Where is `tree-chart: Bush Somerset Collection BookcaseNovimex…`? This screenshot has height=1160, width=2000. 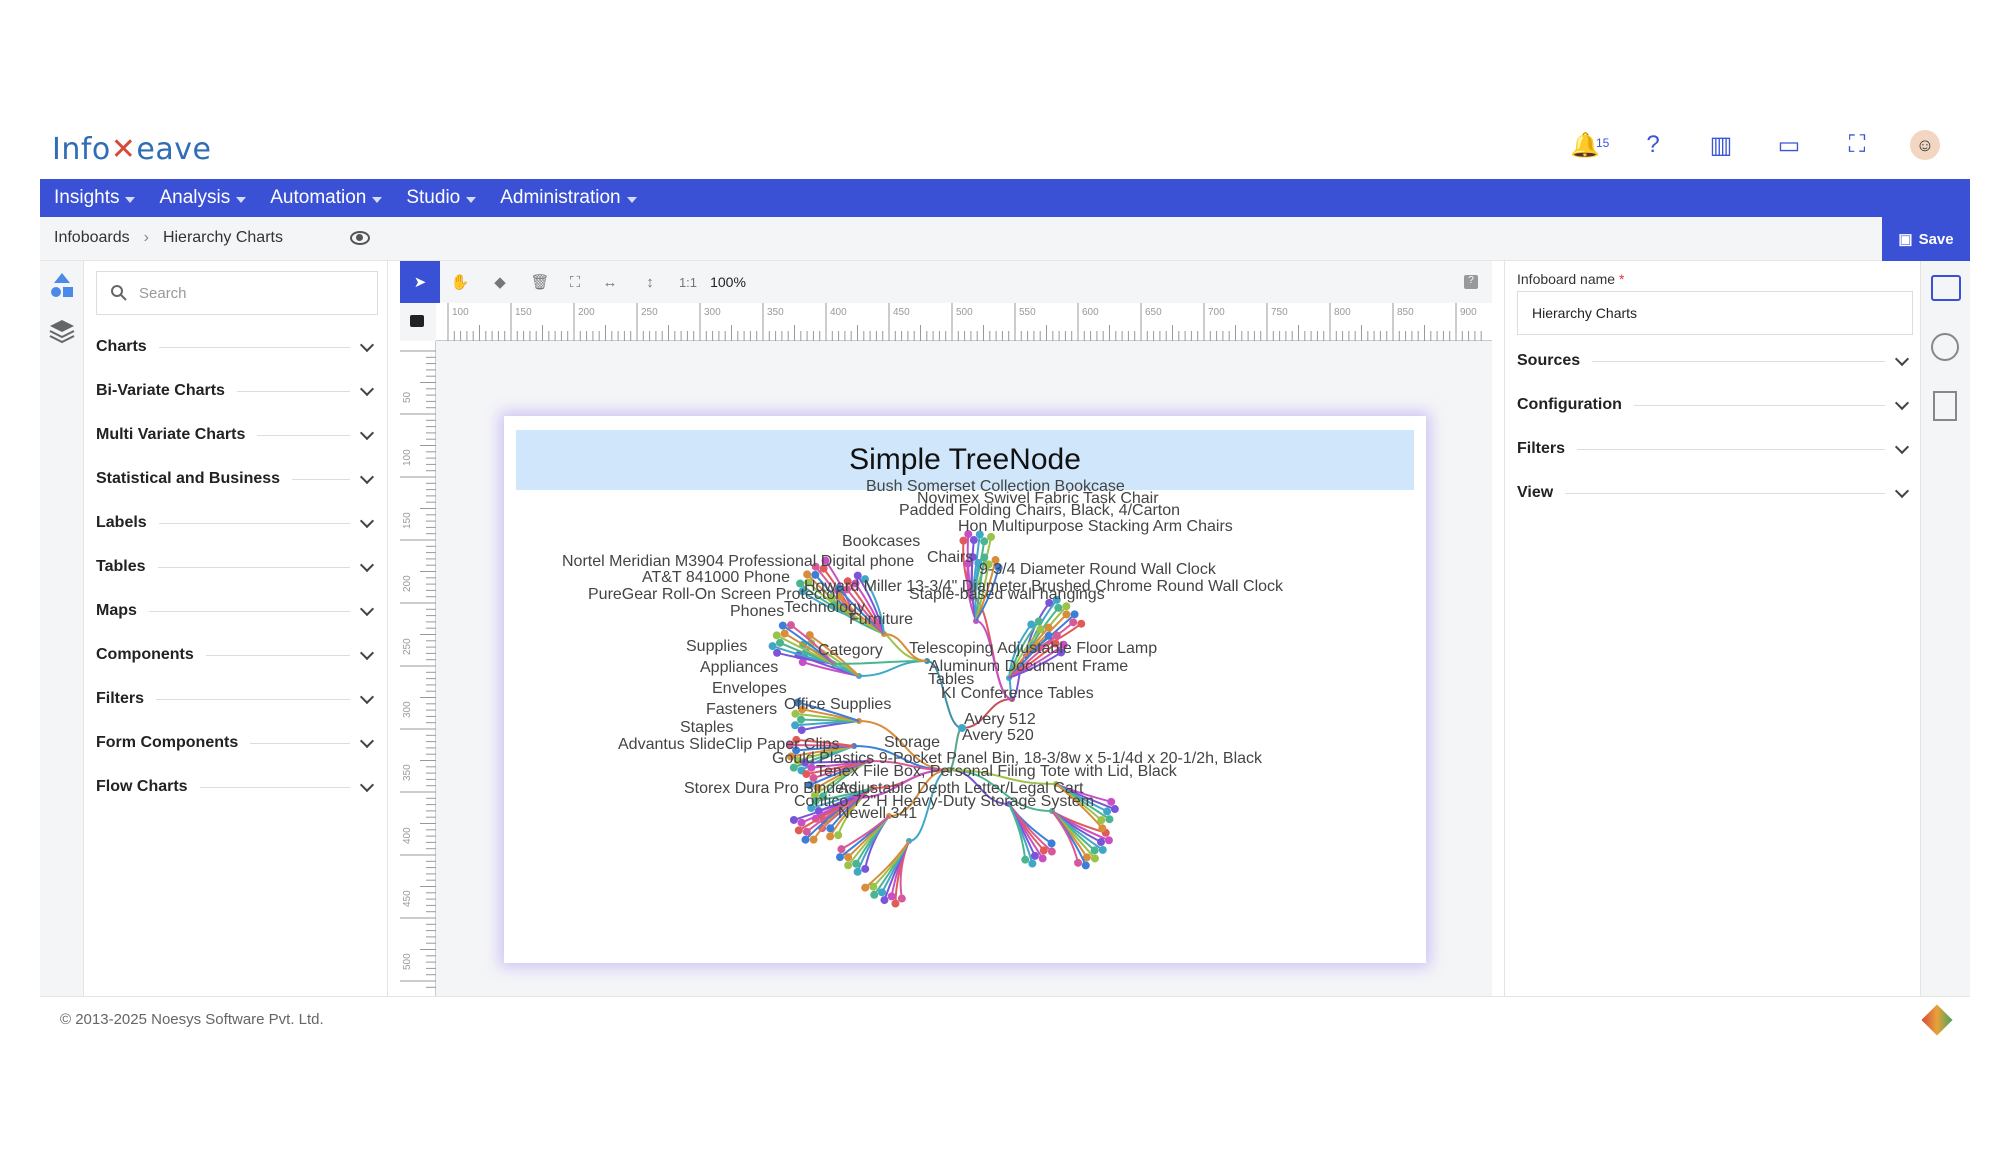 tree-chart: Bush Somerset Collection BookcaseNovimex… is located at coordinates (923, 693).